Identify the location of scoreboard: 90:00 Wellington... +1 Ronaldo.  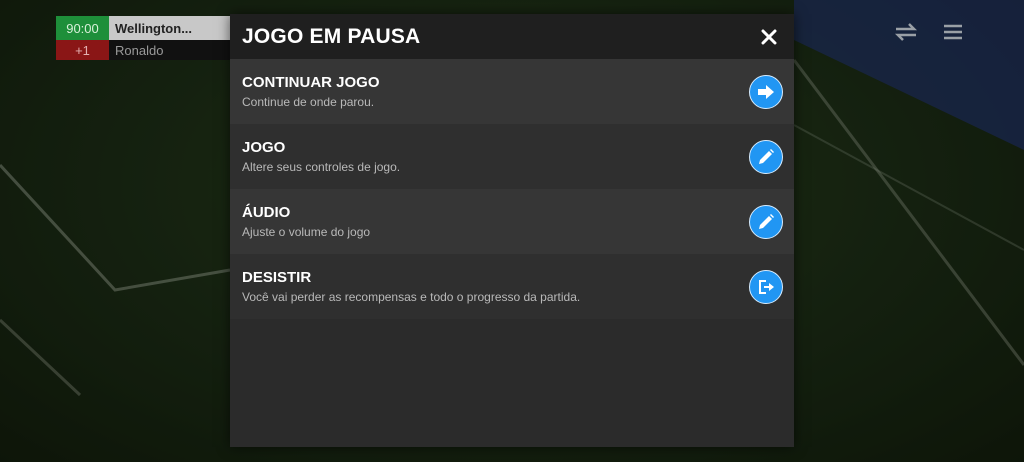
(144, 40).